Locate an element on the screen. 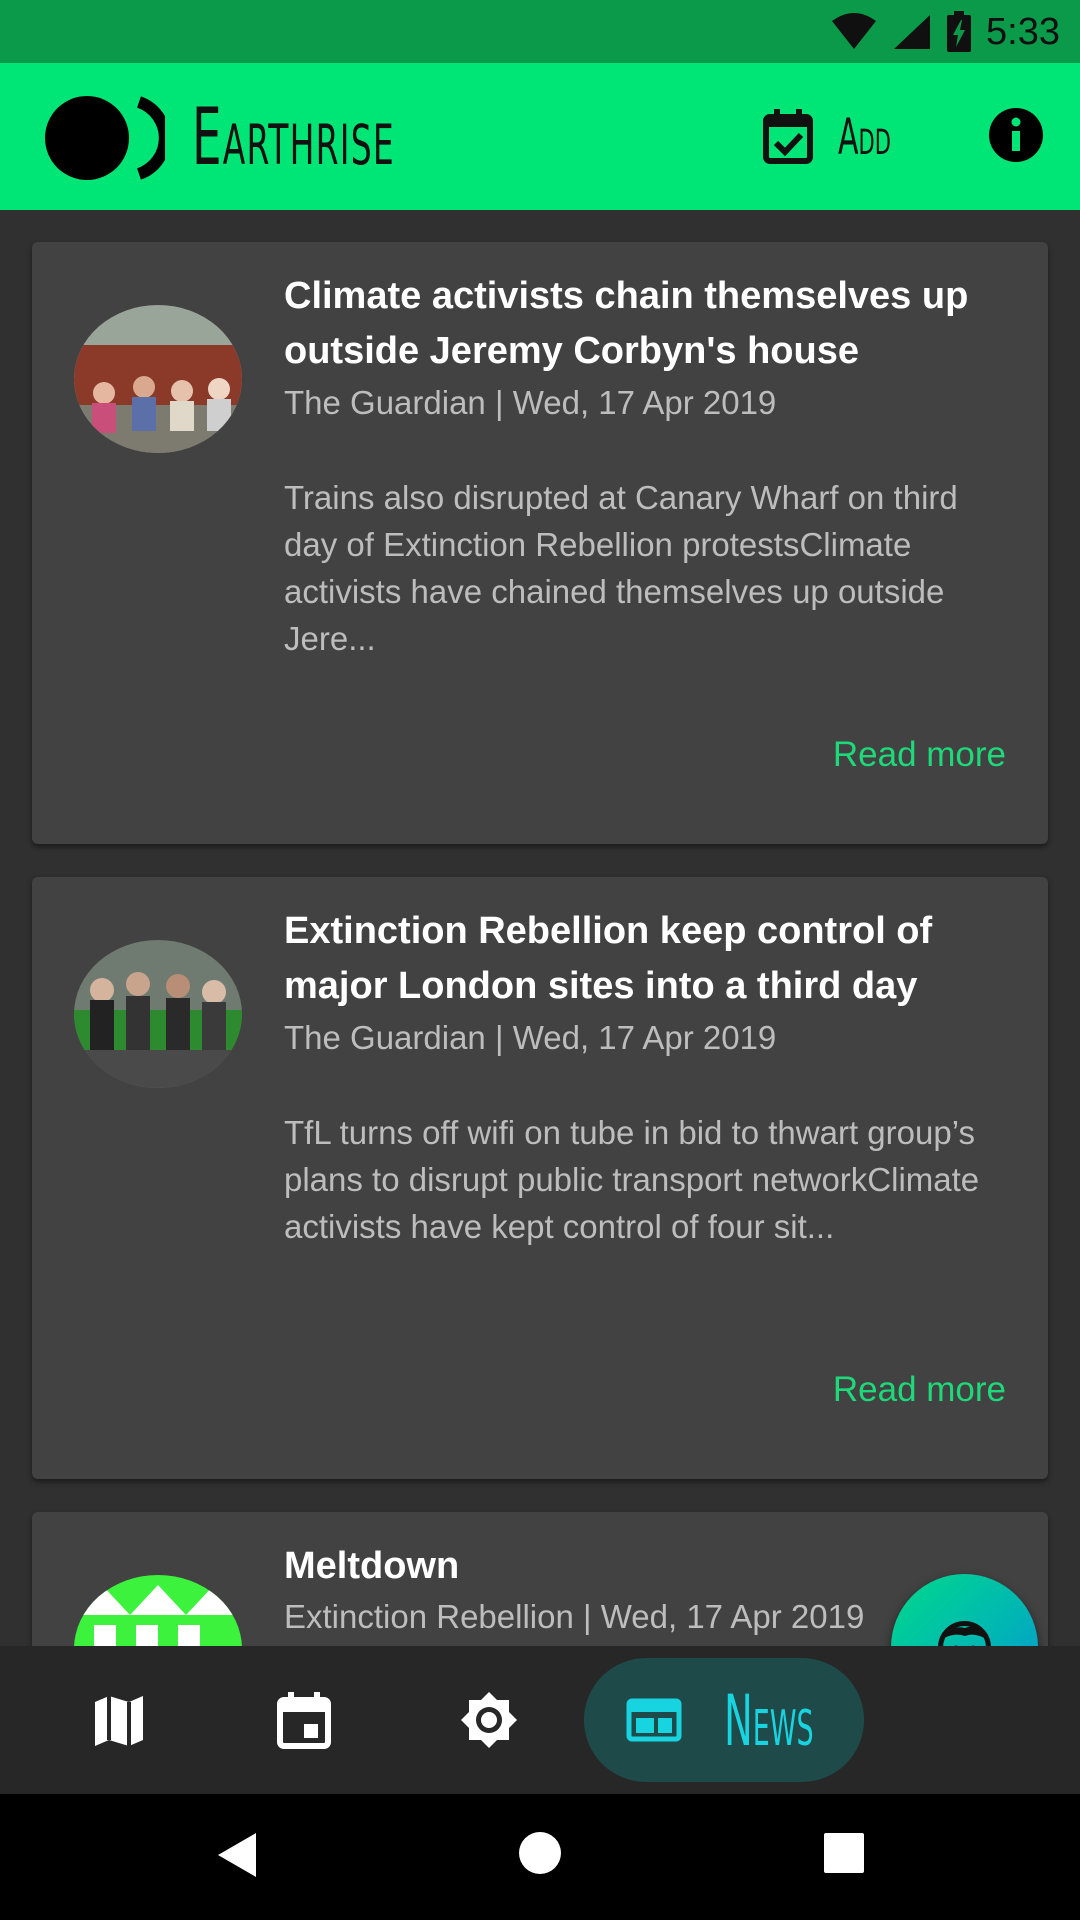  back-icon is located at coordinates (236, 1855).